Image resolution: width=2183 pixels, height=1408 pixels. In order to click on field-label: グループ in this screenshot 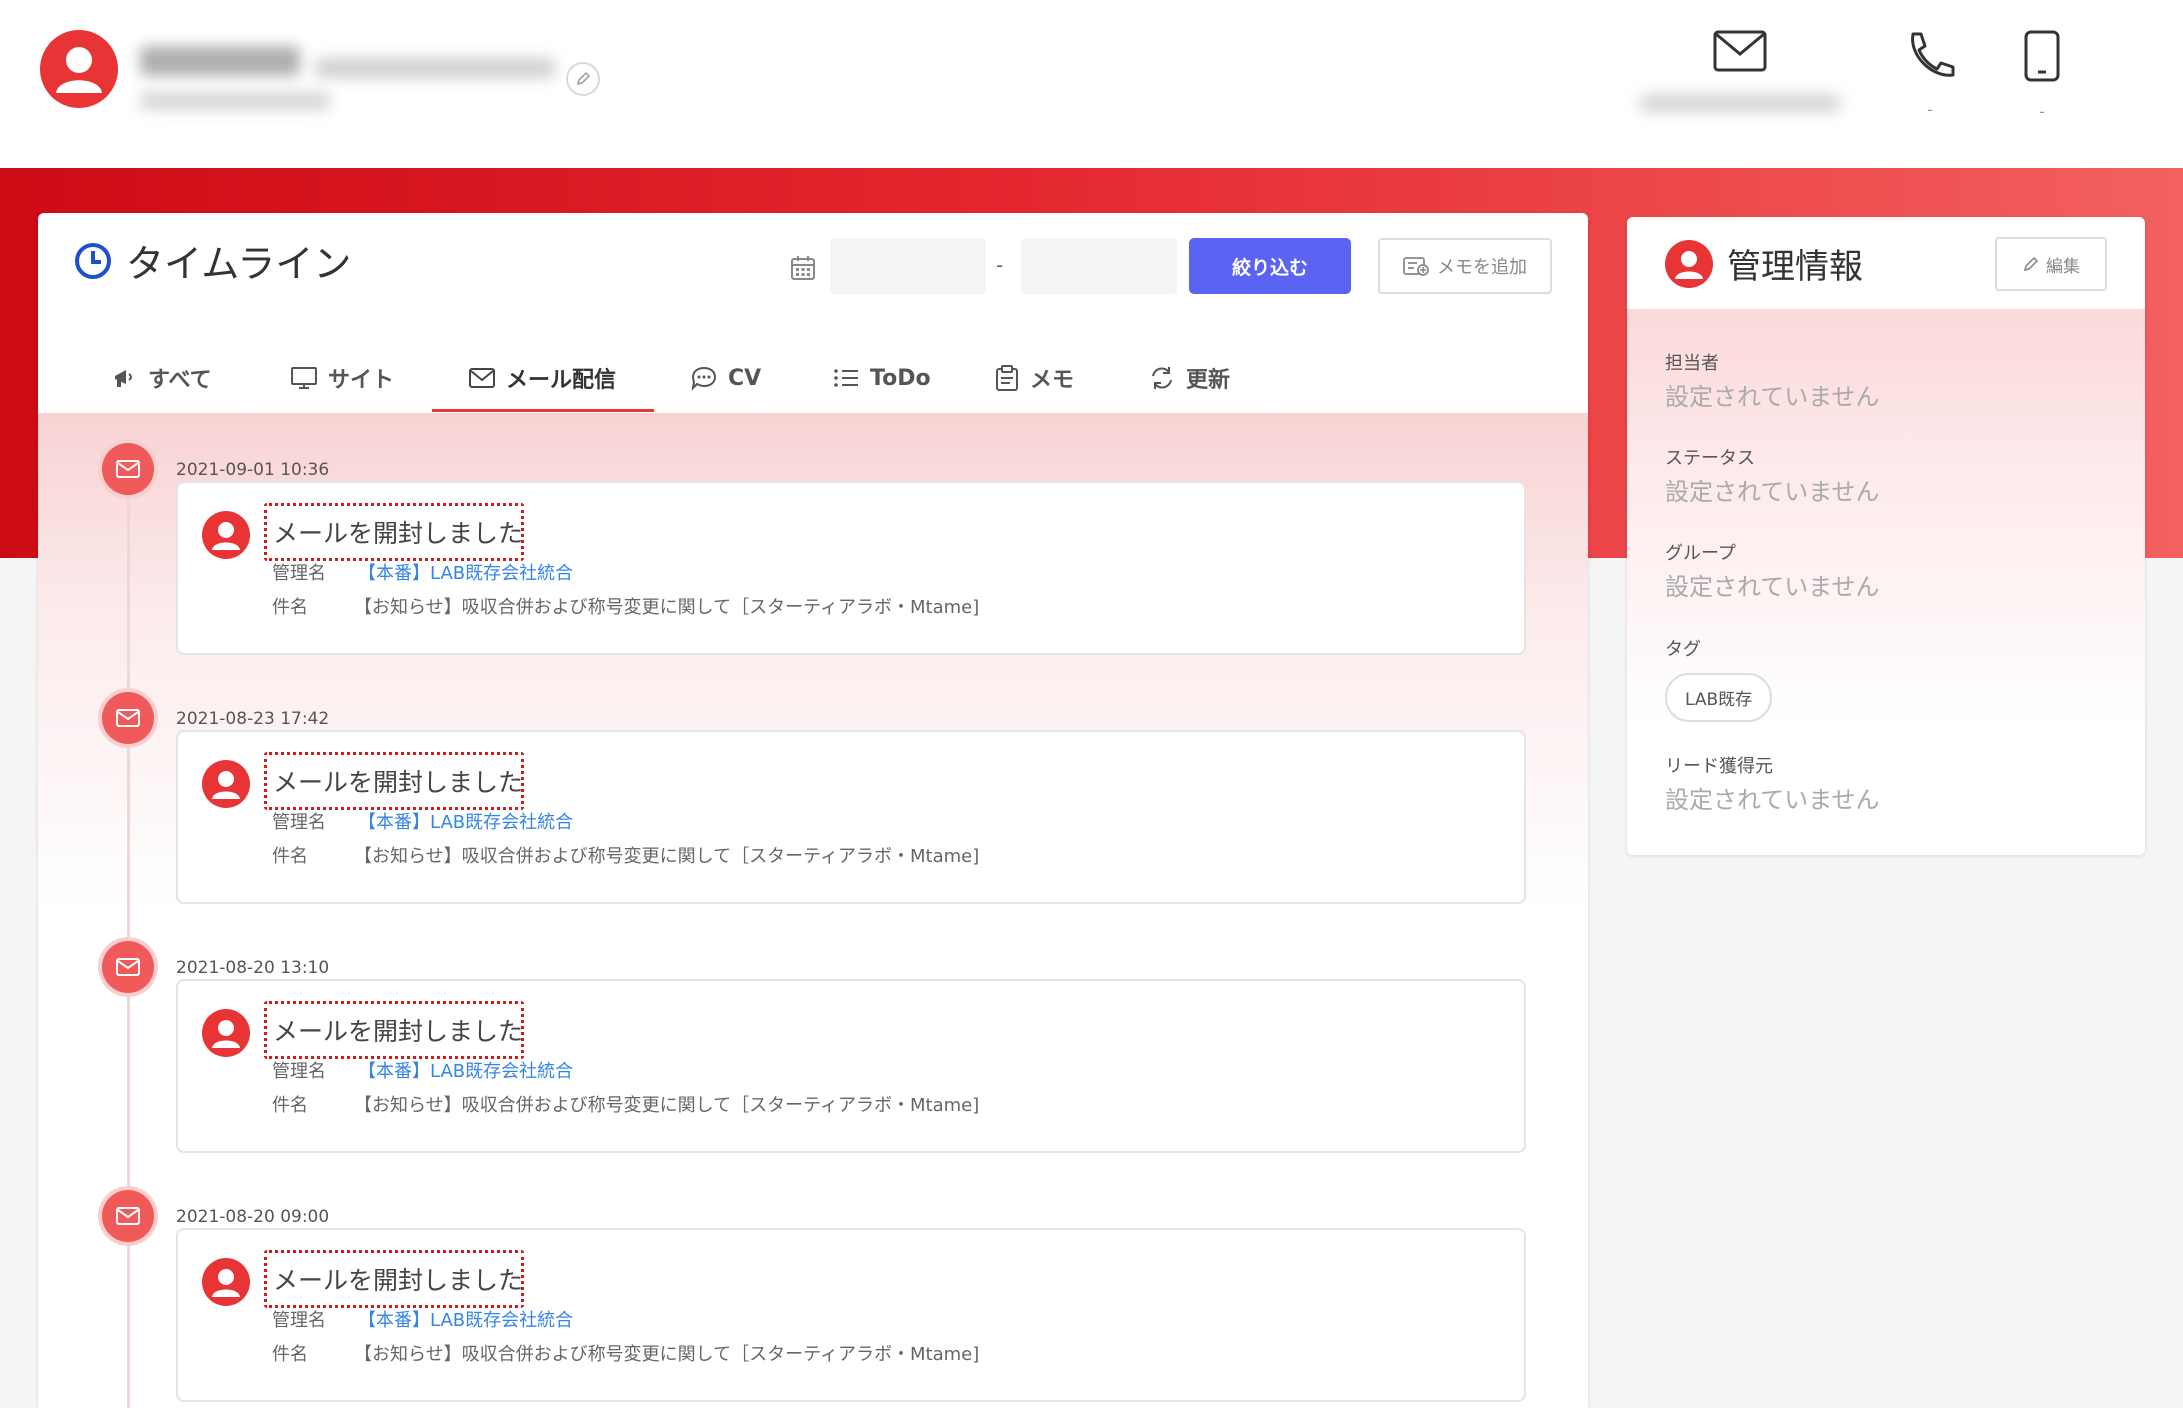, I will do `click(1700, 553)`.